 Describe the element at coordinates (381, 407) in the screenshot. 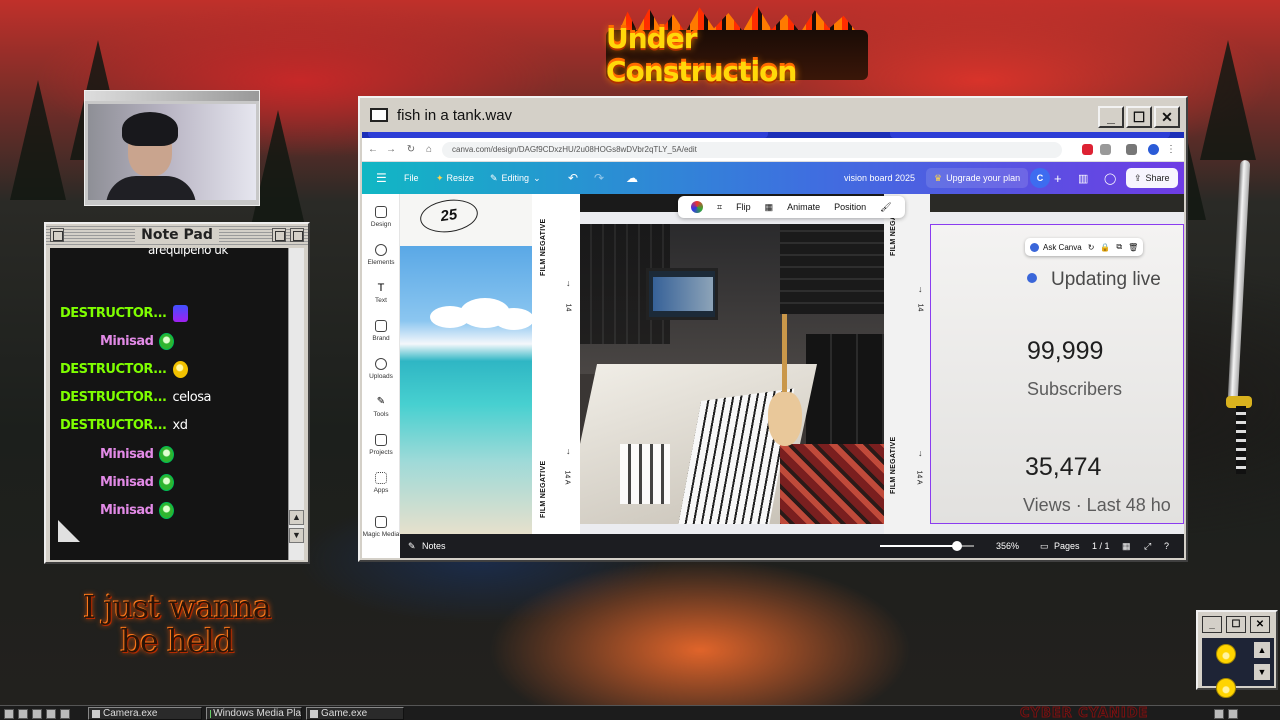

I see `sidebar-item-tools: ✎ Tools` at that location.